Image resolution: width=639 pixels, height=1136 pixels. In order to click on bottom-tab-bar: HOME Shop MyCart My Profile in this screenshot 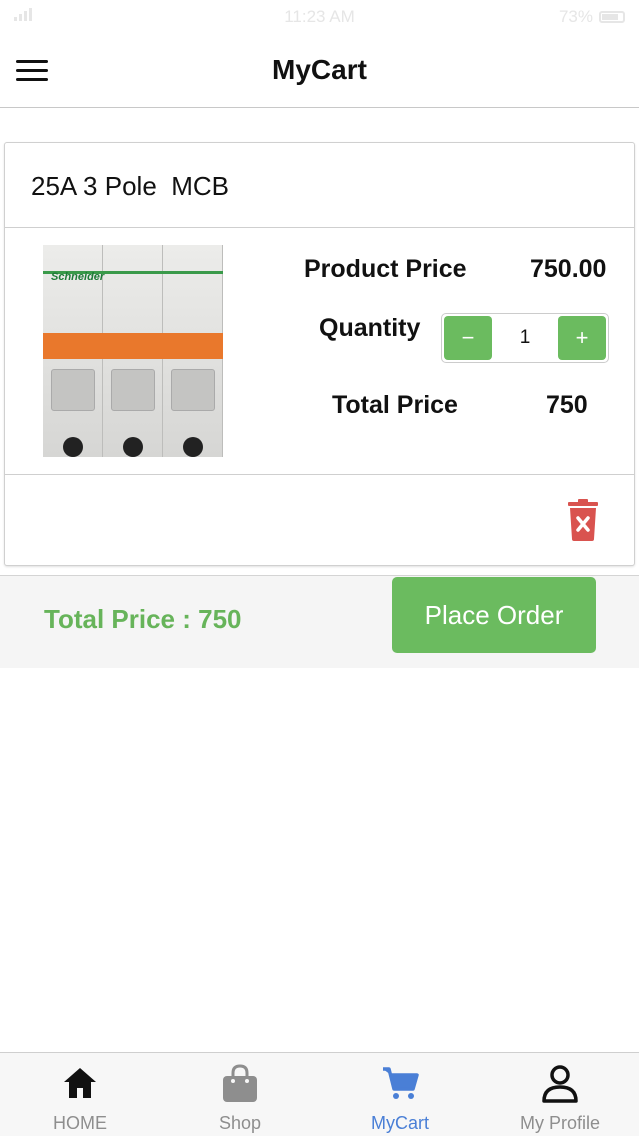, I will do `click(319, 1094)`.